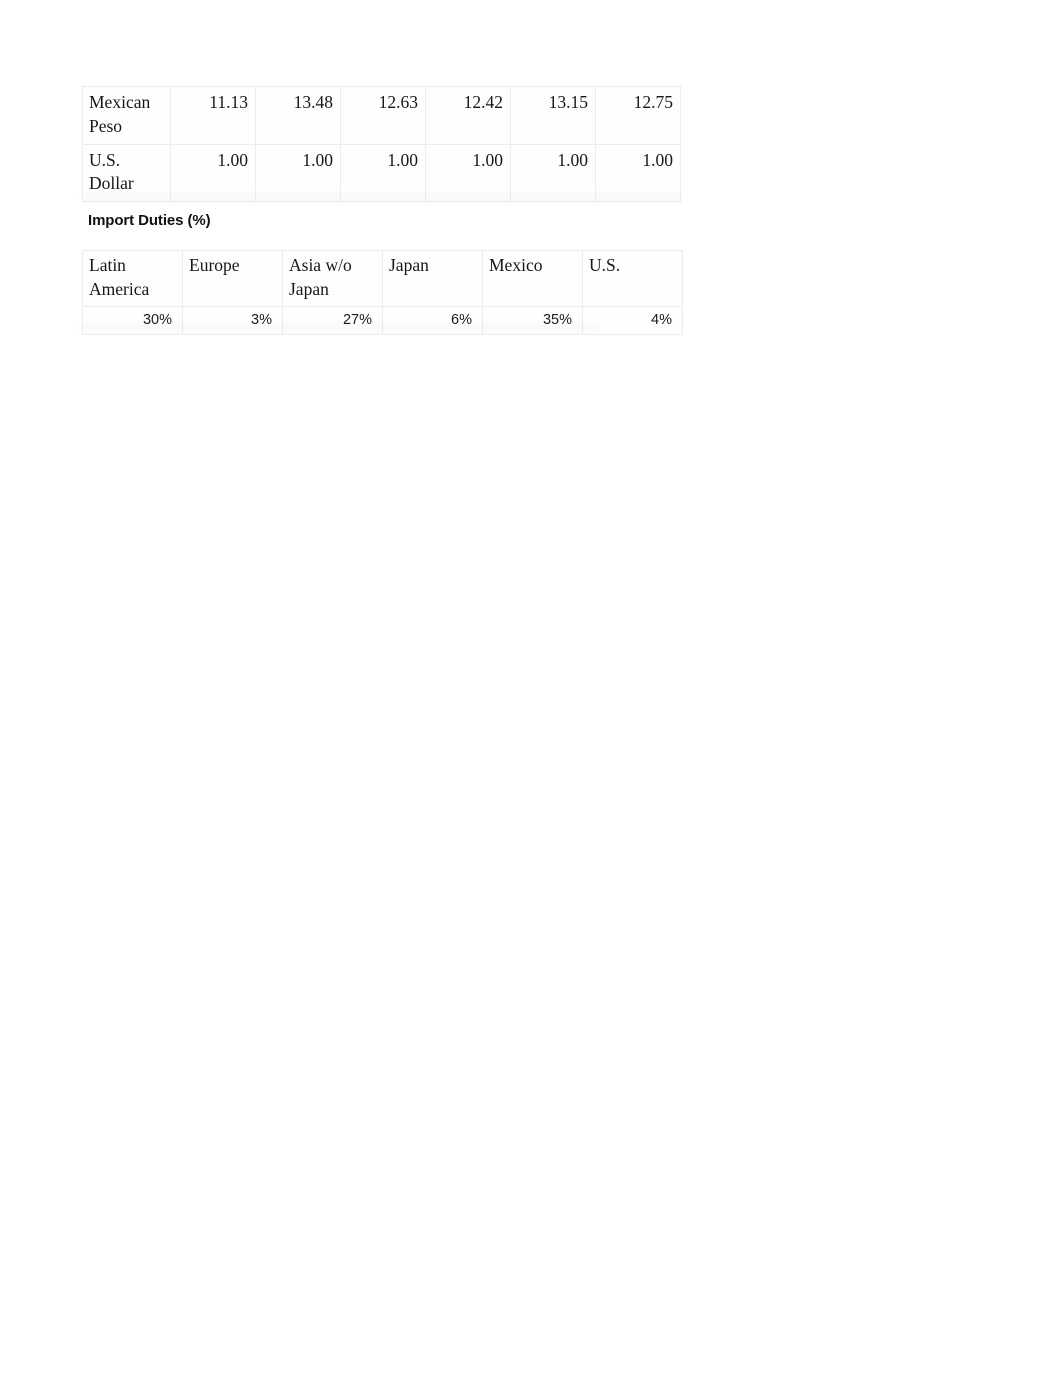 The image size is (1062, 1376). What do you see at coordinates (126, 173) in the screenshot?
I see `currency-label-us-dollar: U.S. Dollar` at bounding box center [126, 173].